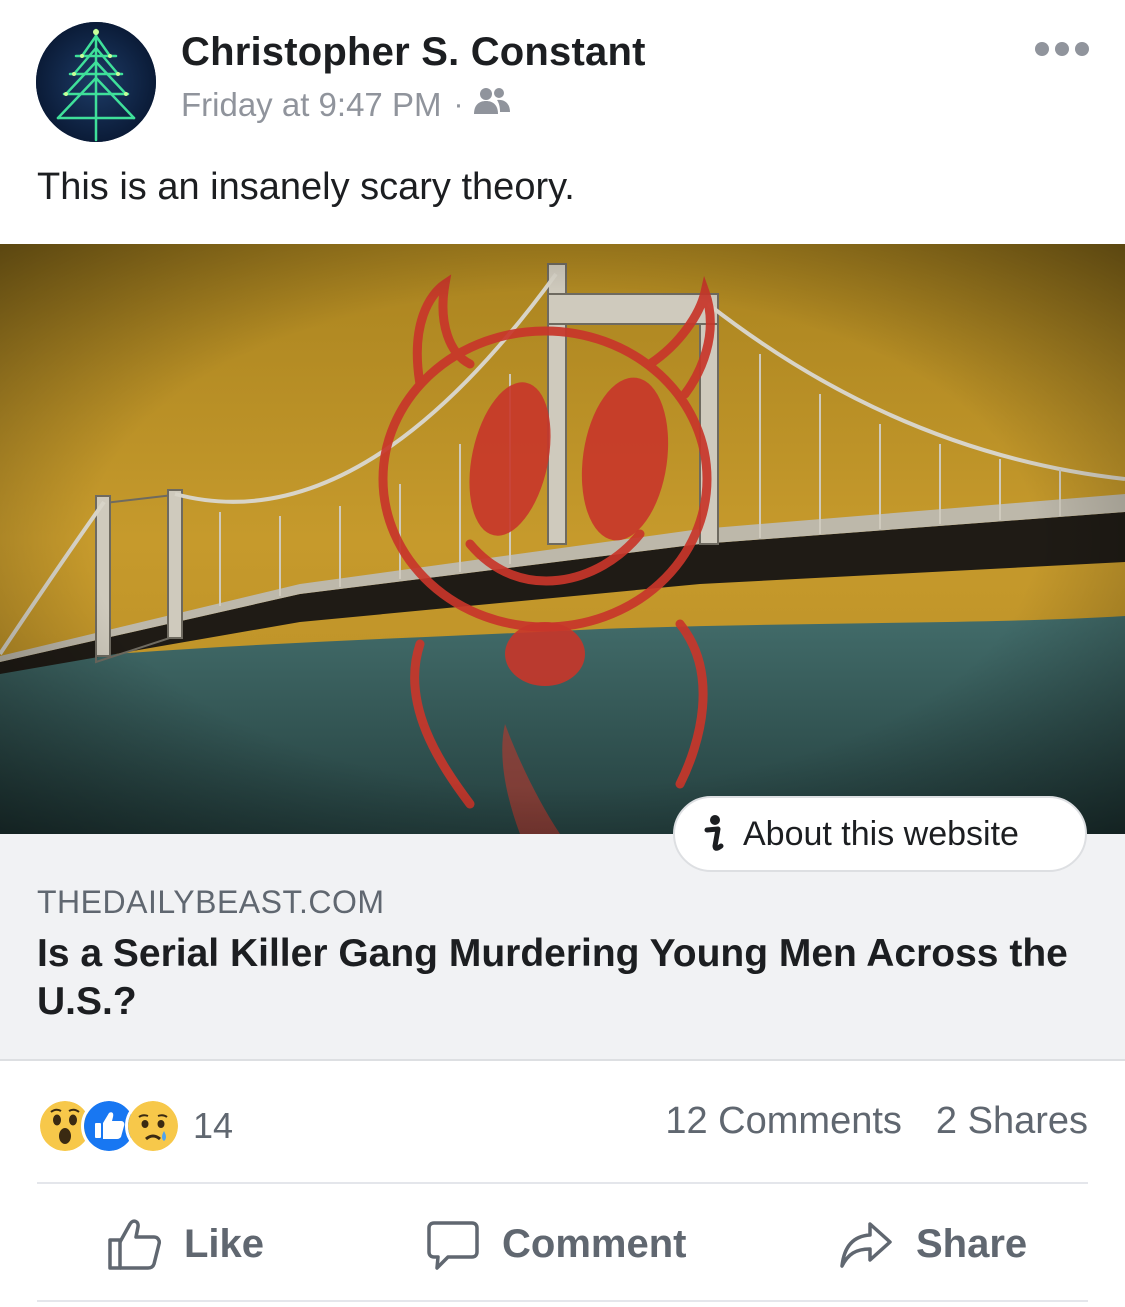 This screenshot has height=1307, width=1125. Describe the element at coordinates (1062, 49) in the screenshot. I see `more-options-icon` at that location.